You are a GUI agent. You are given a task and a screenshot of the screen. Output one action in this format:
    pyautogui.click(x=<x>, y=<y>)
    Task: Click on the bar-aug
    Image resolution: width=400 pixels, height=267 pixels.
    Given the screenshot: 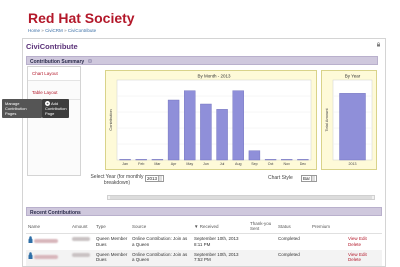 What is the action you would take?
    pyautogui.click(x=238, y=125)
    